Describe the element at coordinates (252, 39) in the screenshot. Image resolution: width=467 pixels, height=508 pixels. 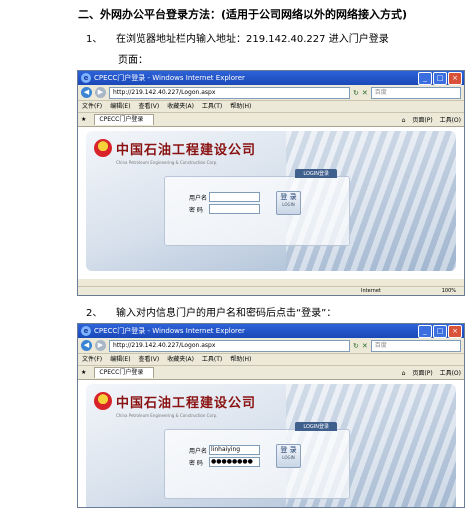
I see `step-text: 在浏览器地址栏内输入地址：219.142.40.227 进入门户登录` at that location.